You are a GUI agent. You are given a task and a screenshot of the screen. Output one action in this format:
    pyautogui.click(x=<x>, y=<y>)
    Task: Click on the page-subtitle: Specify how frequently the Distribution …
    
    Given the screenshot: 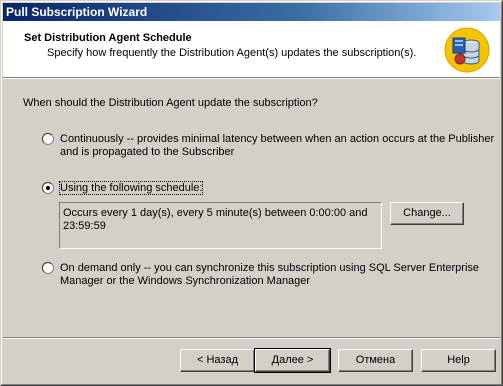 What is the action you would take?
    pyautogui.click(x=232, y=53)
    